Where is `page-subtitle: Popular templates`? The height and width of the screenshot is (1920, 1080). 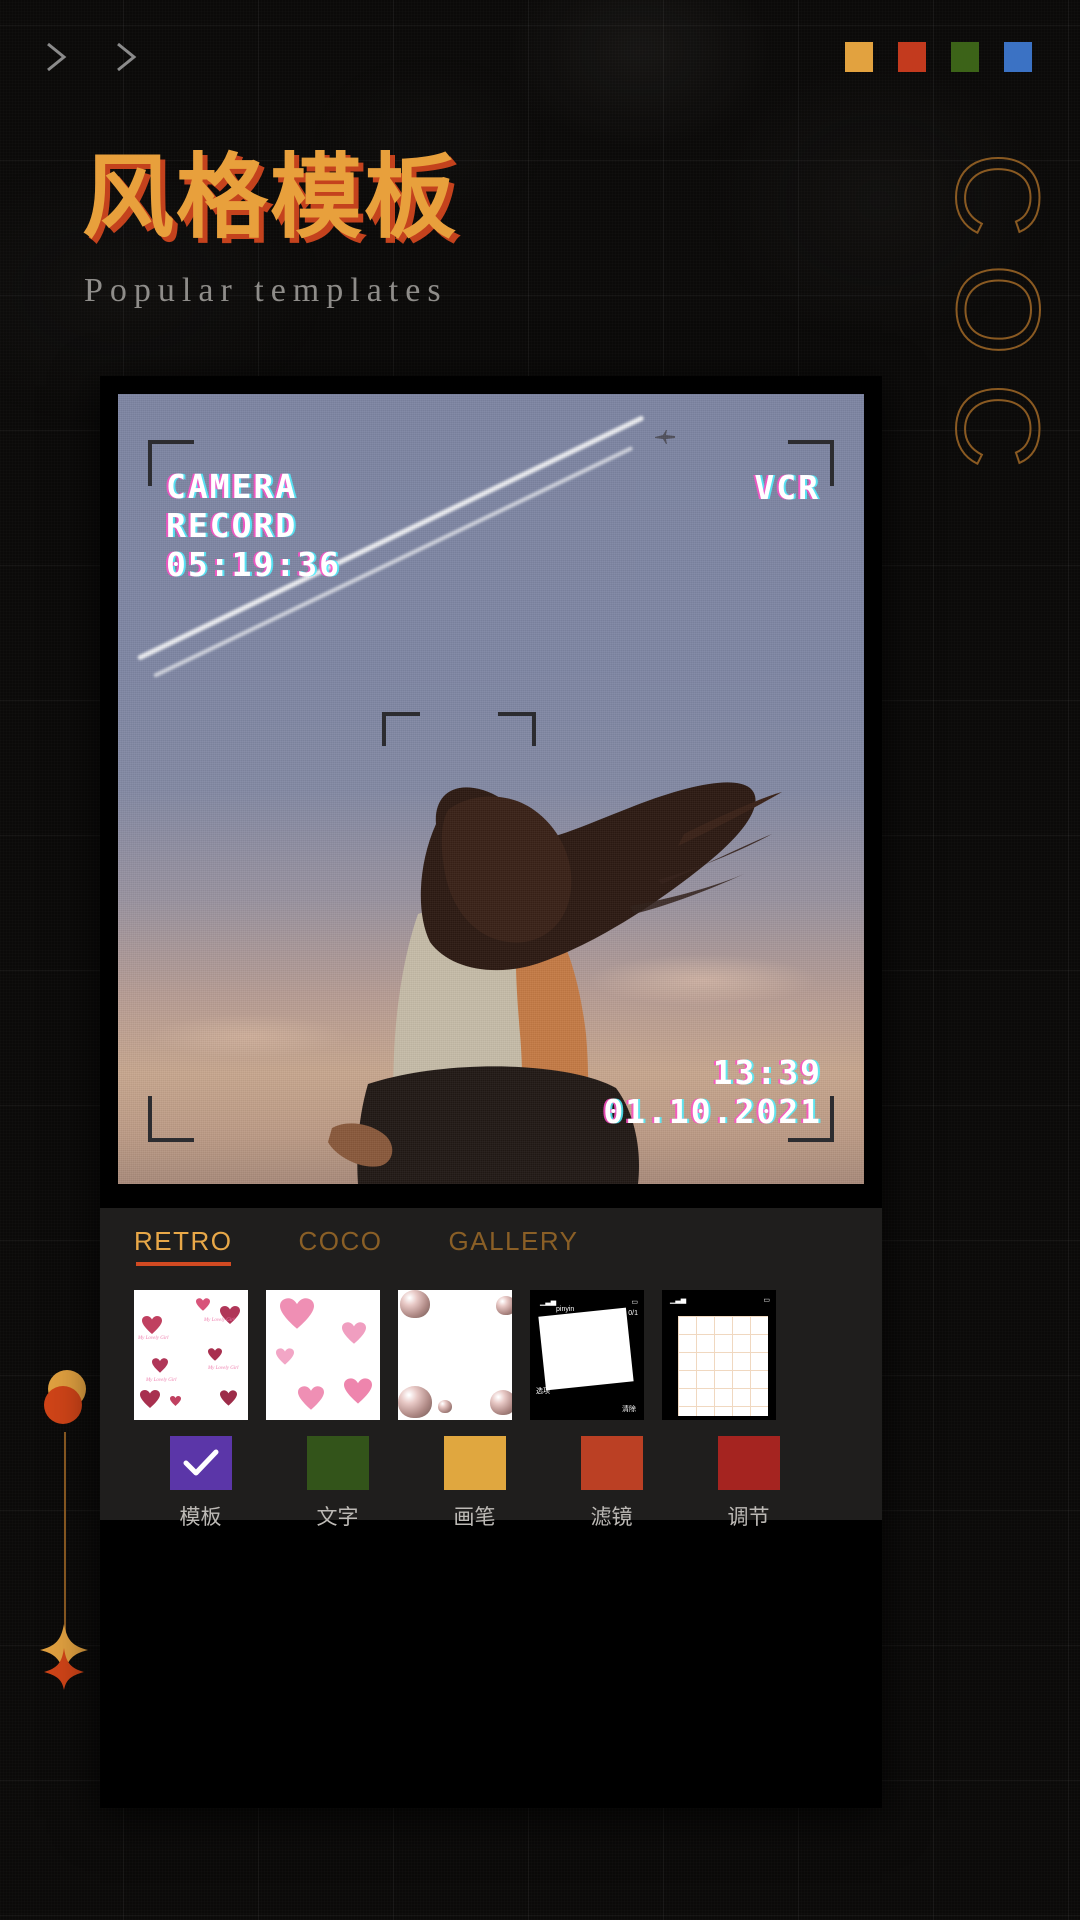
page-subtitle: Popular templates is located at coordinates (266, 290).